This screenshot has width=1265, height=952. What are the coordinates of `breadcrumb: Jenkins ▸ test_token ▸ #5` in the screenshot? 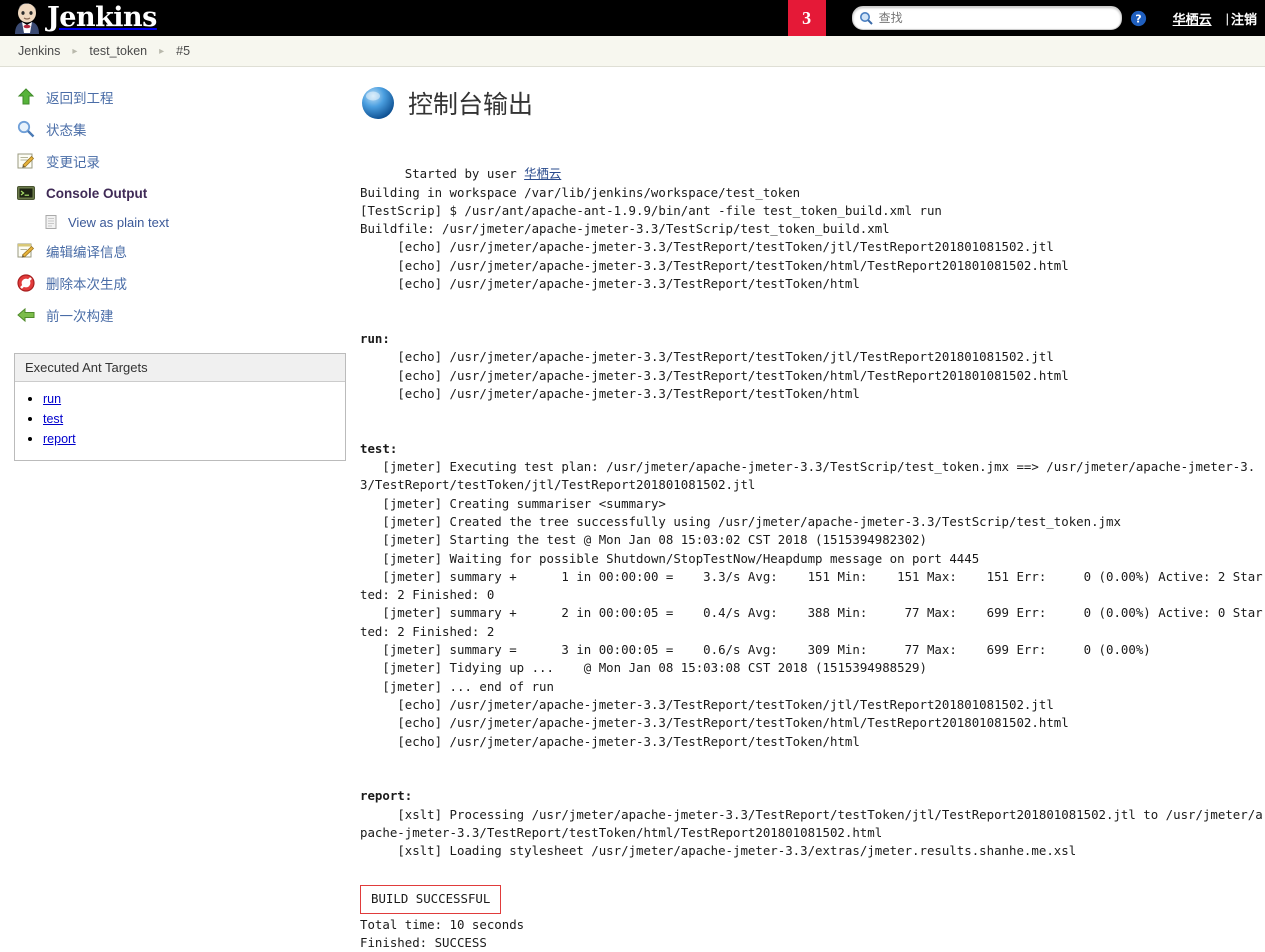 It's located at (632, 51).